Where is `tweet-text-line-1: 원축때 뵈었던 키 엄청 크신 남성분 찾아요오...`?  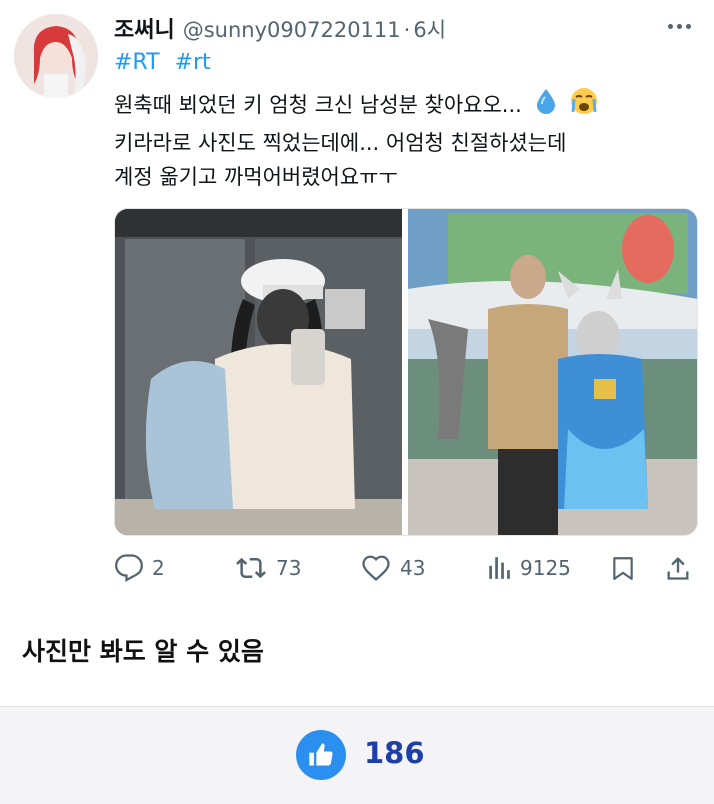
tweet-text-line-1: 원축때 뵈었던 키 엄청 크신 남성분 찾아요오... is located at coordinates (318, 105).